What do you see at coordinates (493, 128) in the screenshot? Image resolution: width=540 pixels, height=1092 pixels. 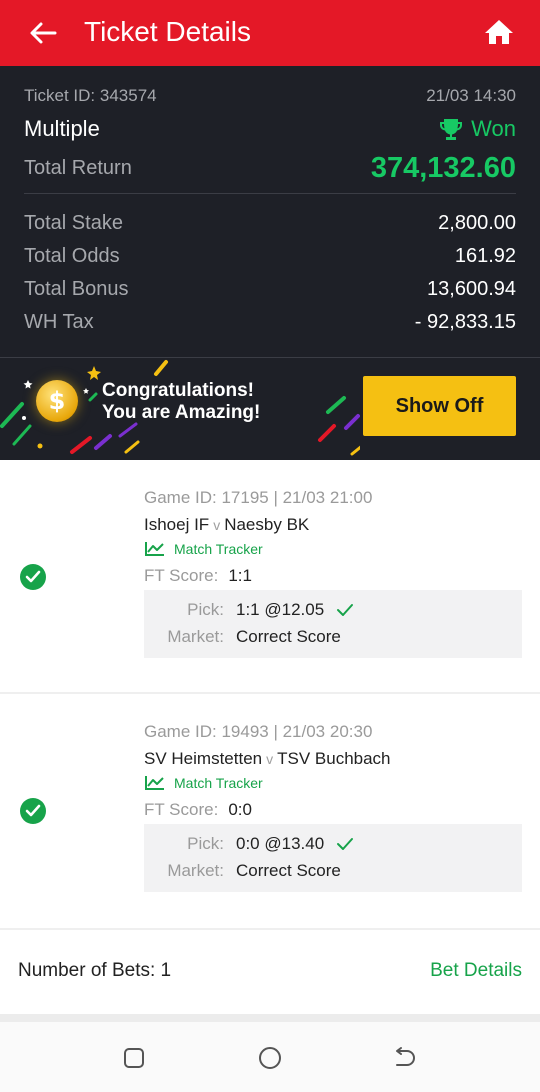 I see `status-text: Won` at bounding box center [493, 128].